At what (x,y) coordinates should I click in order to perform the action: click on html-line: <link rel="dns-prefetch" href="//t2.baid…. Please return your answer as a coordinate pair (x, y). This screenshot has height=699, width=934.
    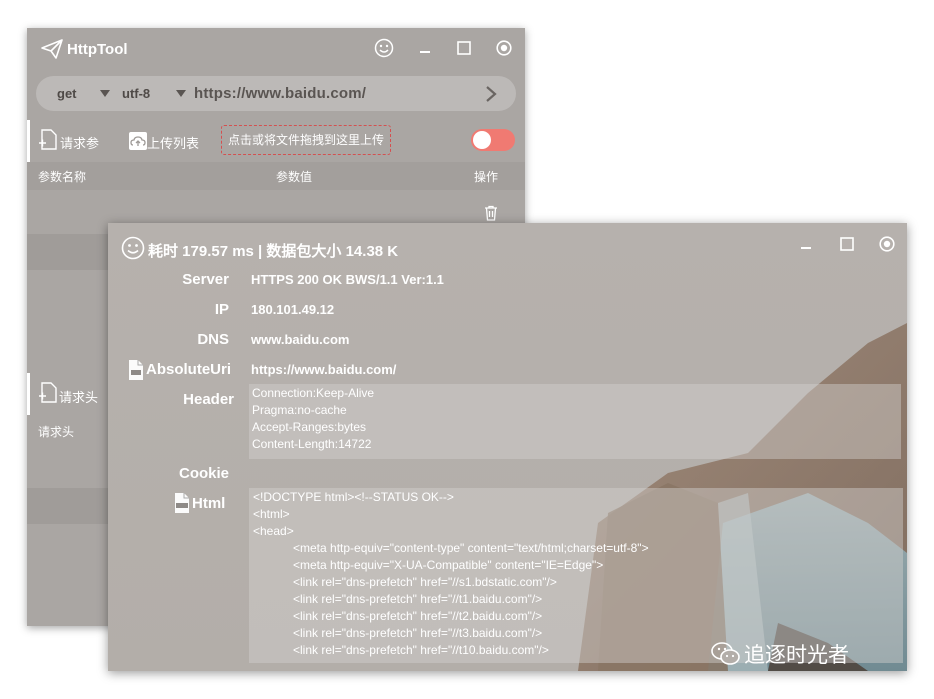
    Looking at the image, I should click on (398, 616).